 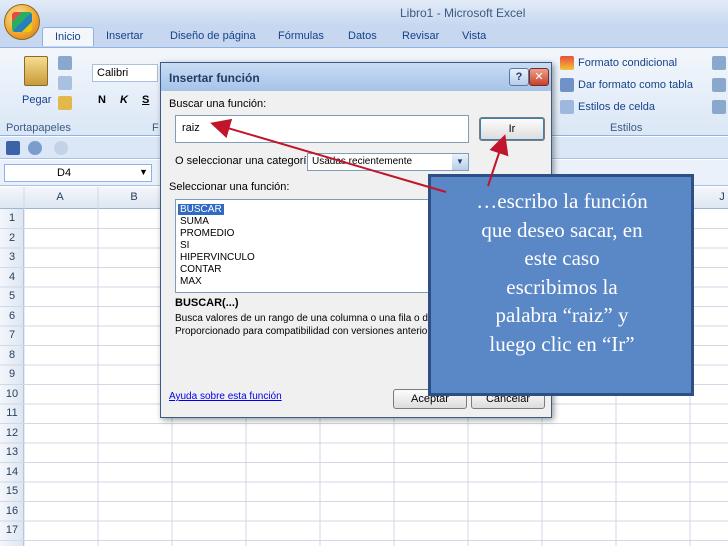 What do you see at coordinates (225, 396) in the screenshot?
I see `help-link: Ayuda sobre esta función` at bounding box center [225, 396].